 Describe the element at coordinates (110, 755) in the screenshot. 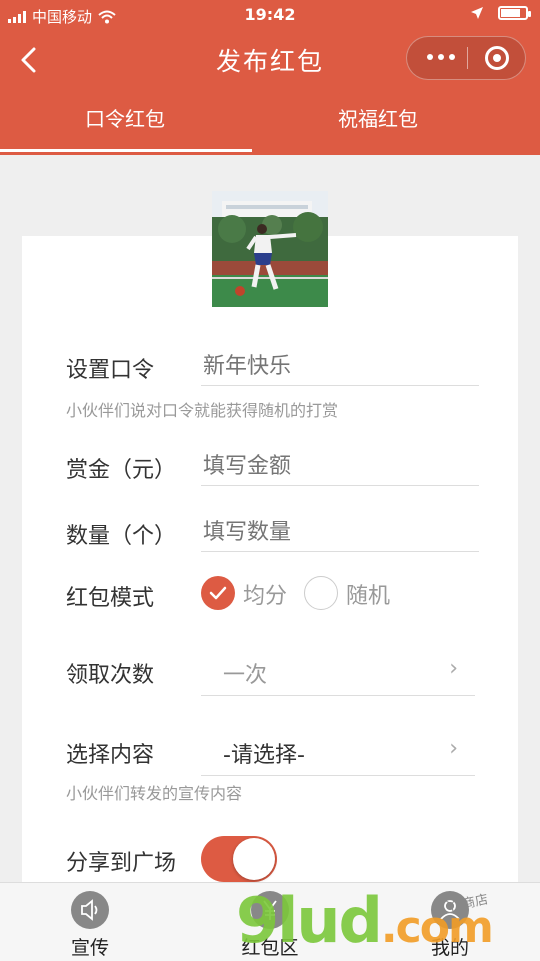

I see `content-label: 选择内容` at that location.